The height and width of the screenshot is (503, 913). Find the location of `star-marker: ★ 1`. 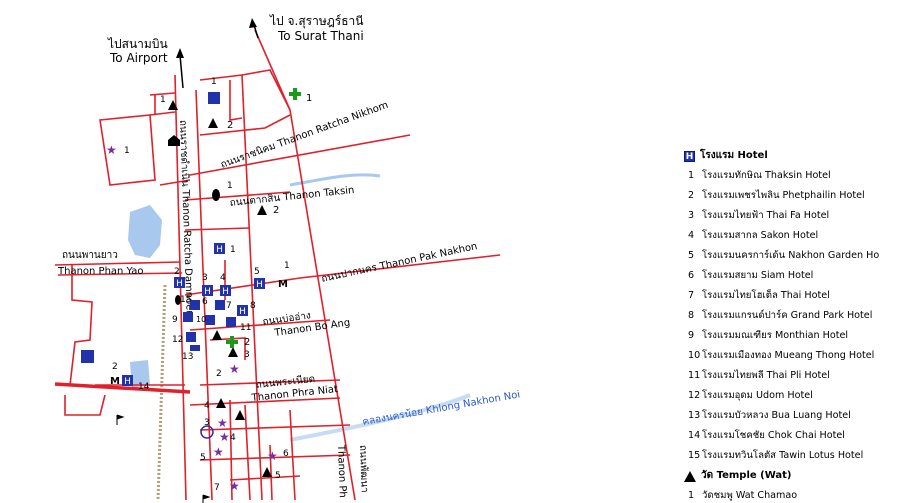

star-marker: ★ 1 is located at coordinates (118, 150).